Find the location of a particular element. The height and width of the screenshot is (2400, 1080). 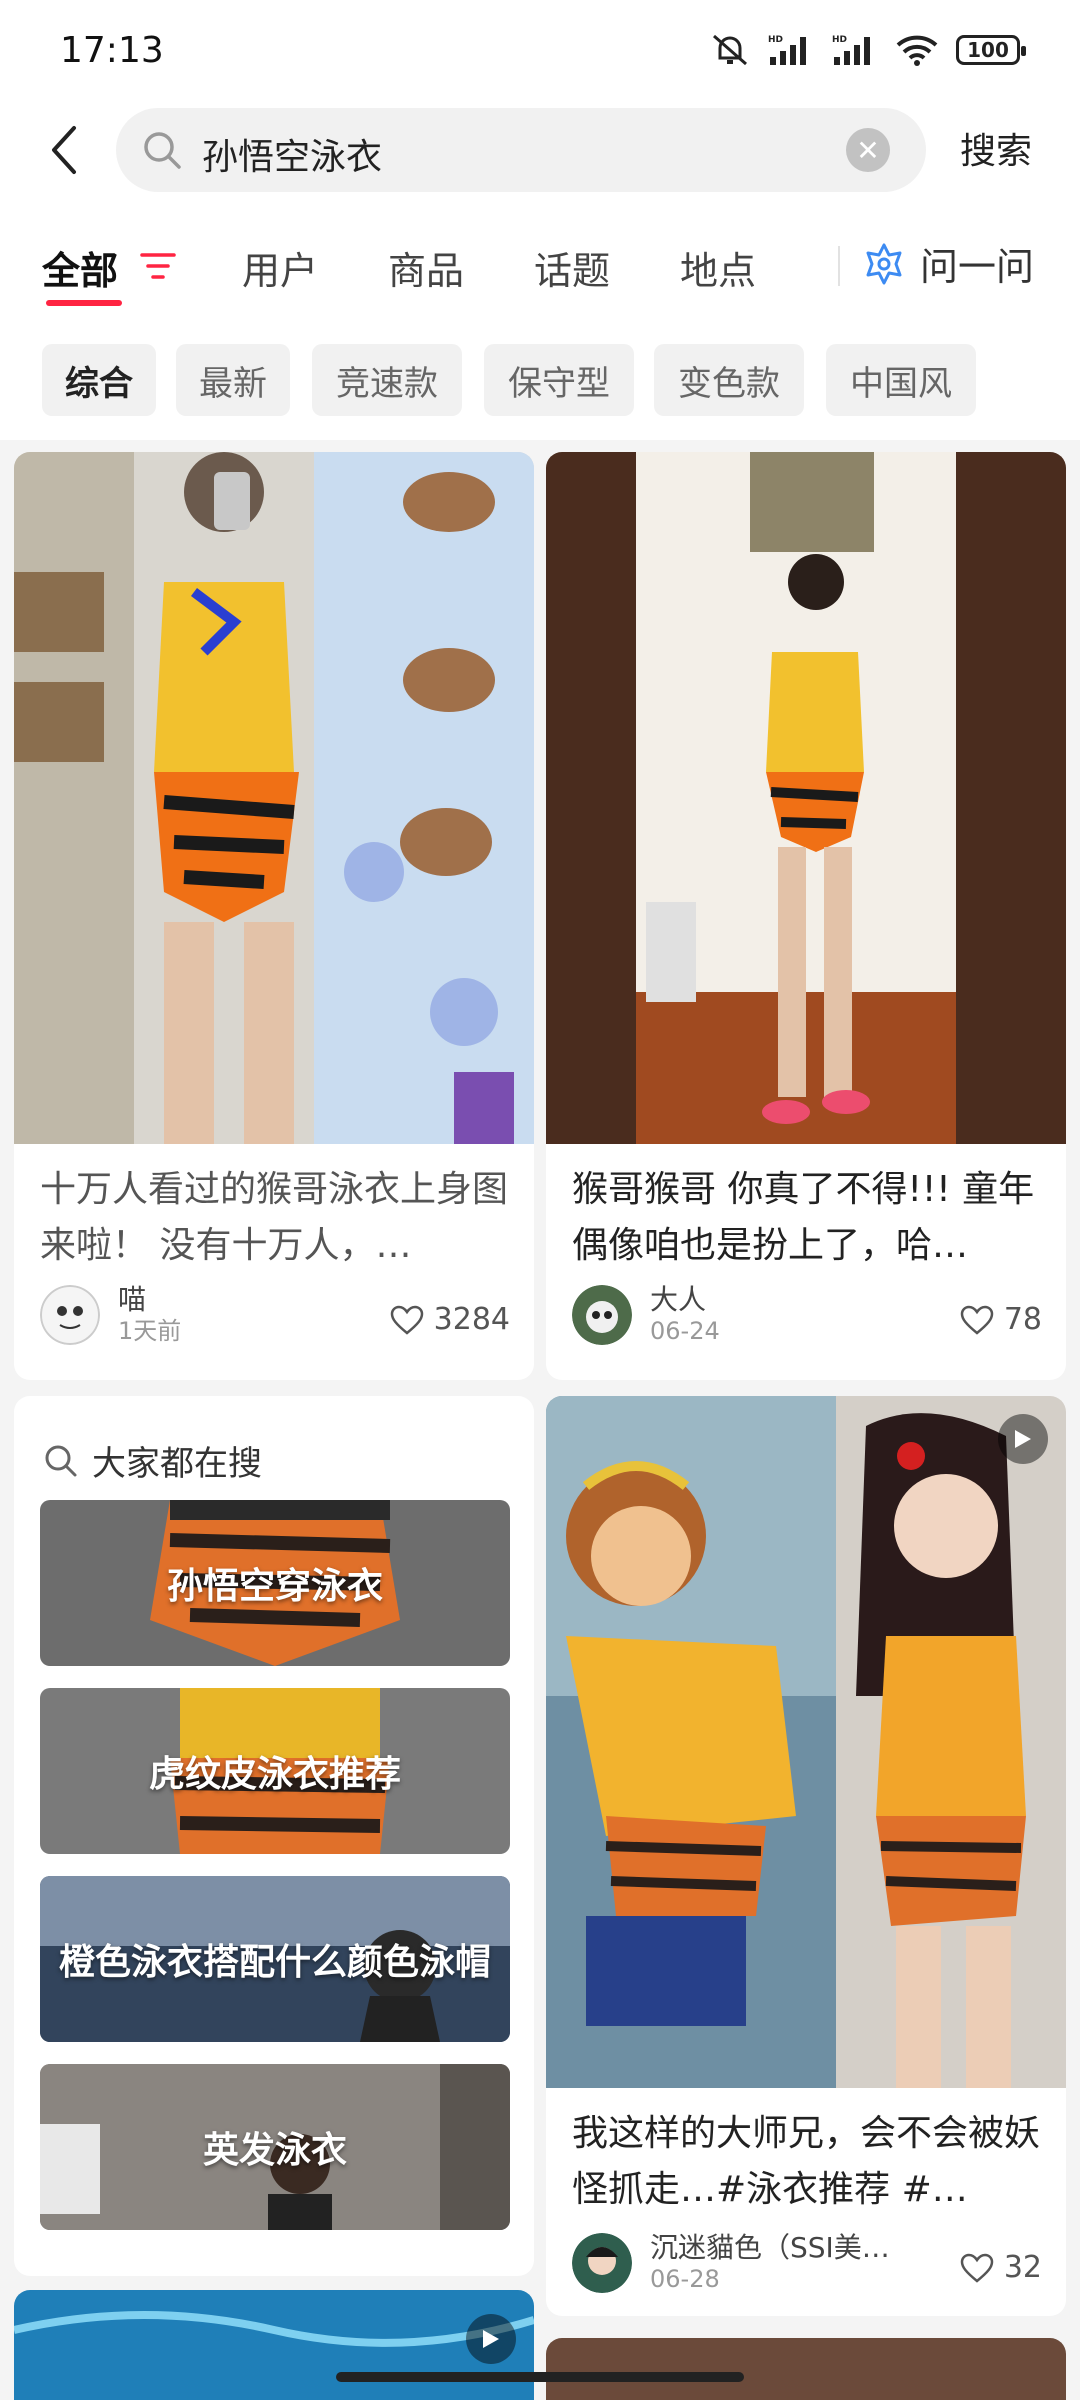

post-author: 喵 1天前 is located at coordinates (110, 1315).